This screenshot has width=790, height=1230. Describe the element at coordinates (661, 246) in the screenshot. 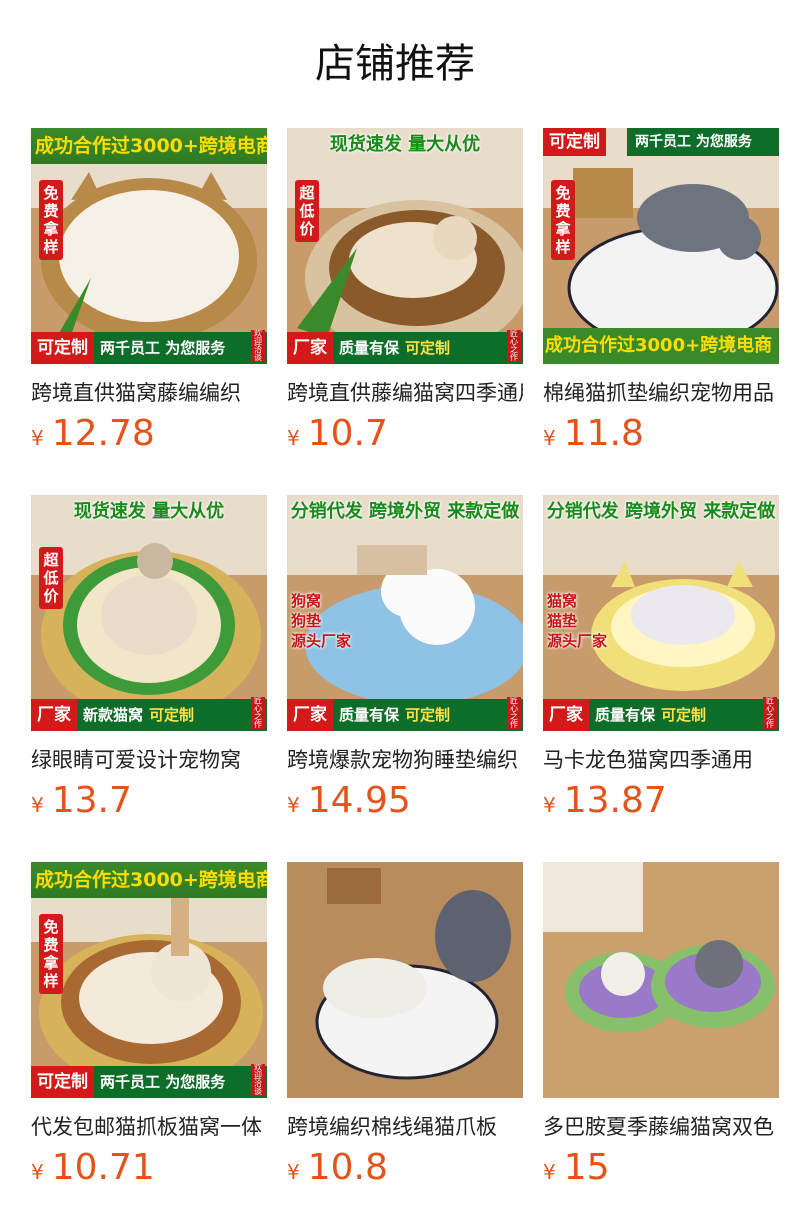

I see `product-image: 可定制 两千员工 为您服务免费拿样成功合作过3000+跨境电商` at that location.